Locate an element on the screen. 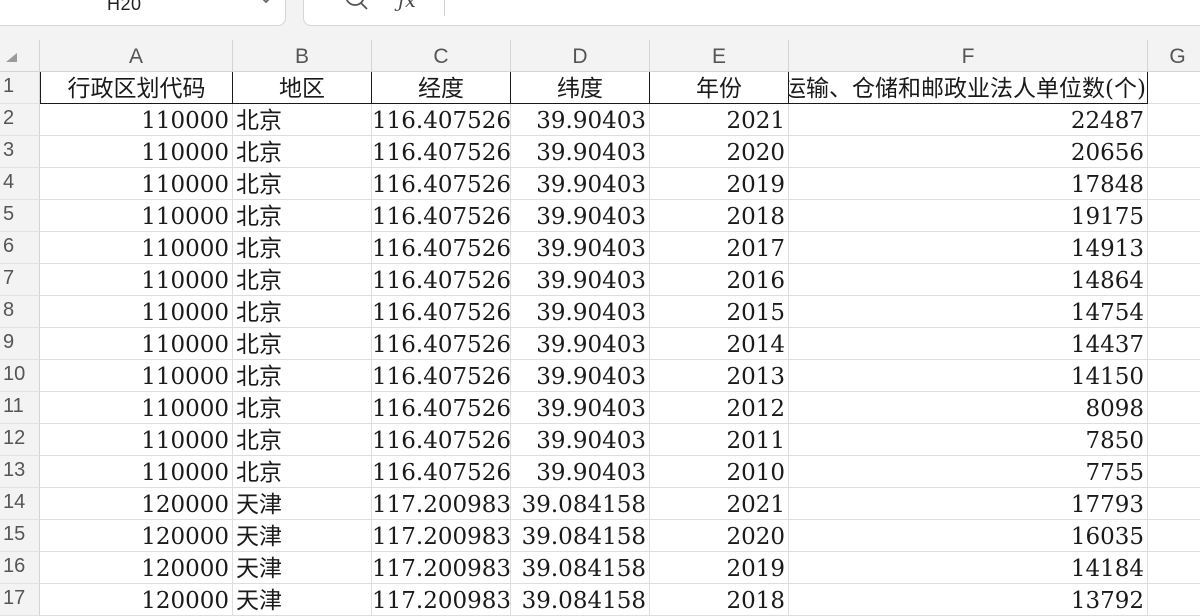 The width and height of the screenshot is (1200, 616). header-cell: 纬度 is located at coordinates (580, 88).